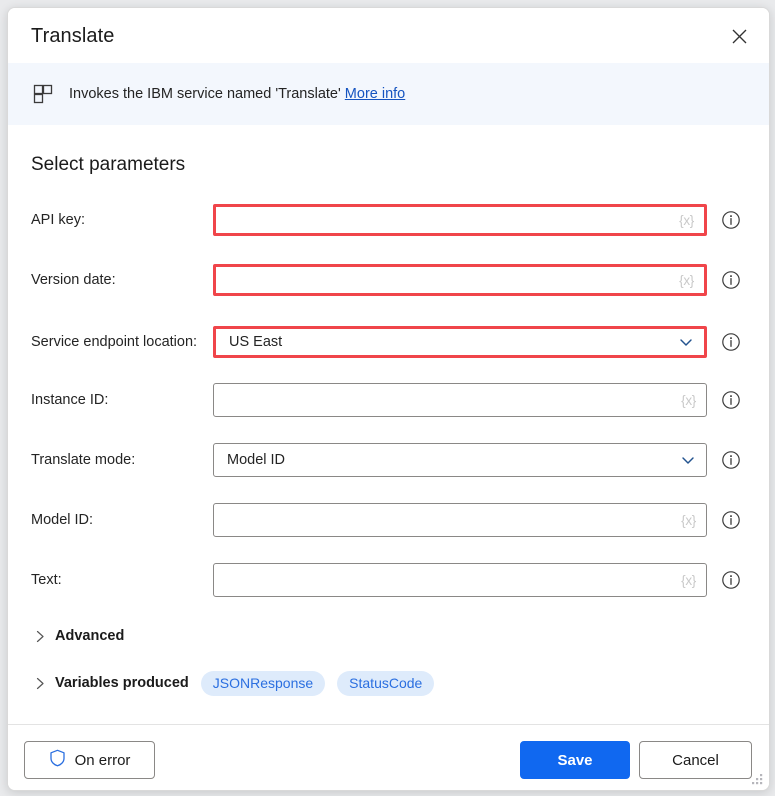  What do you see at coordinates (108, 164) in the screenshot?
I see `page-title: Select parameters` at bounding box center [108, 164].